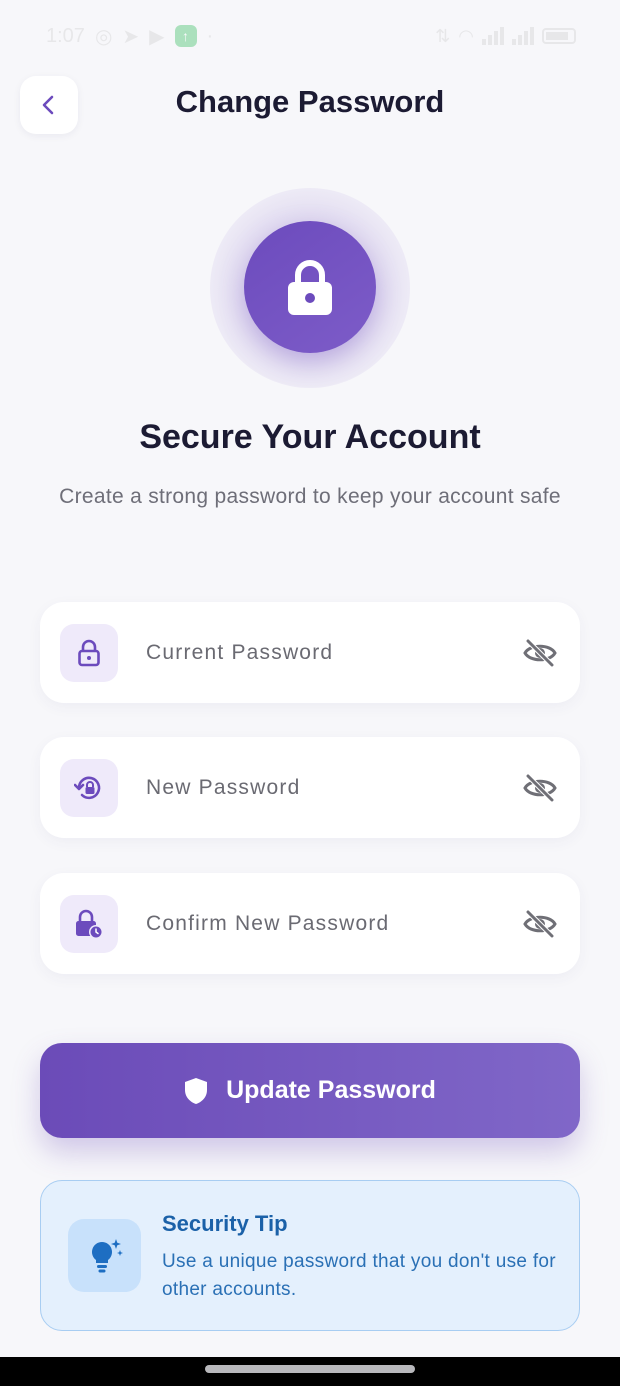 The width and height of the screenshot is (620, 1386). Describe the element at coordinates (523, 36) in the screenshot. I see `signal-2-icon` at that location.